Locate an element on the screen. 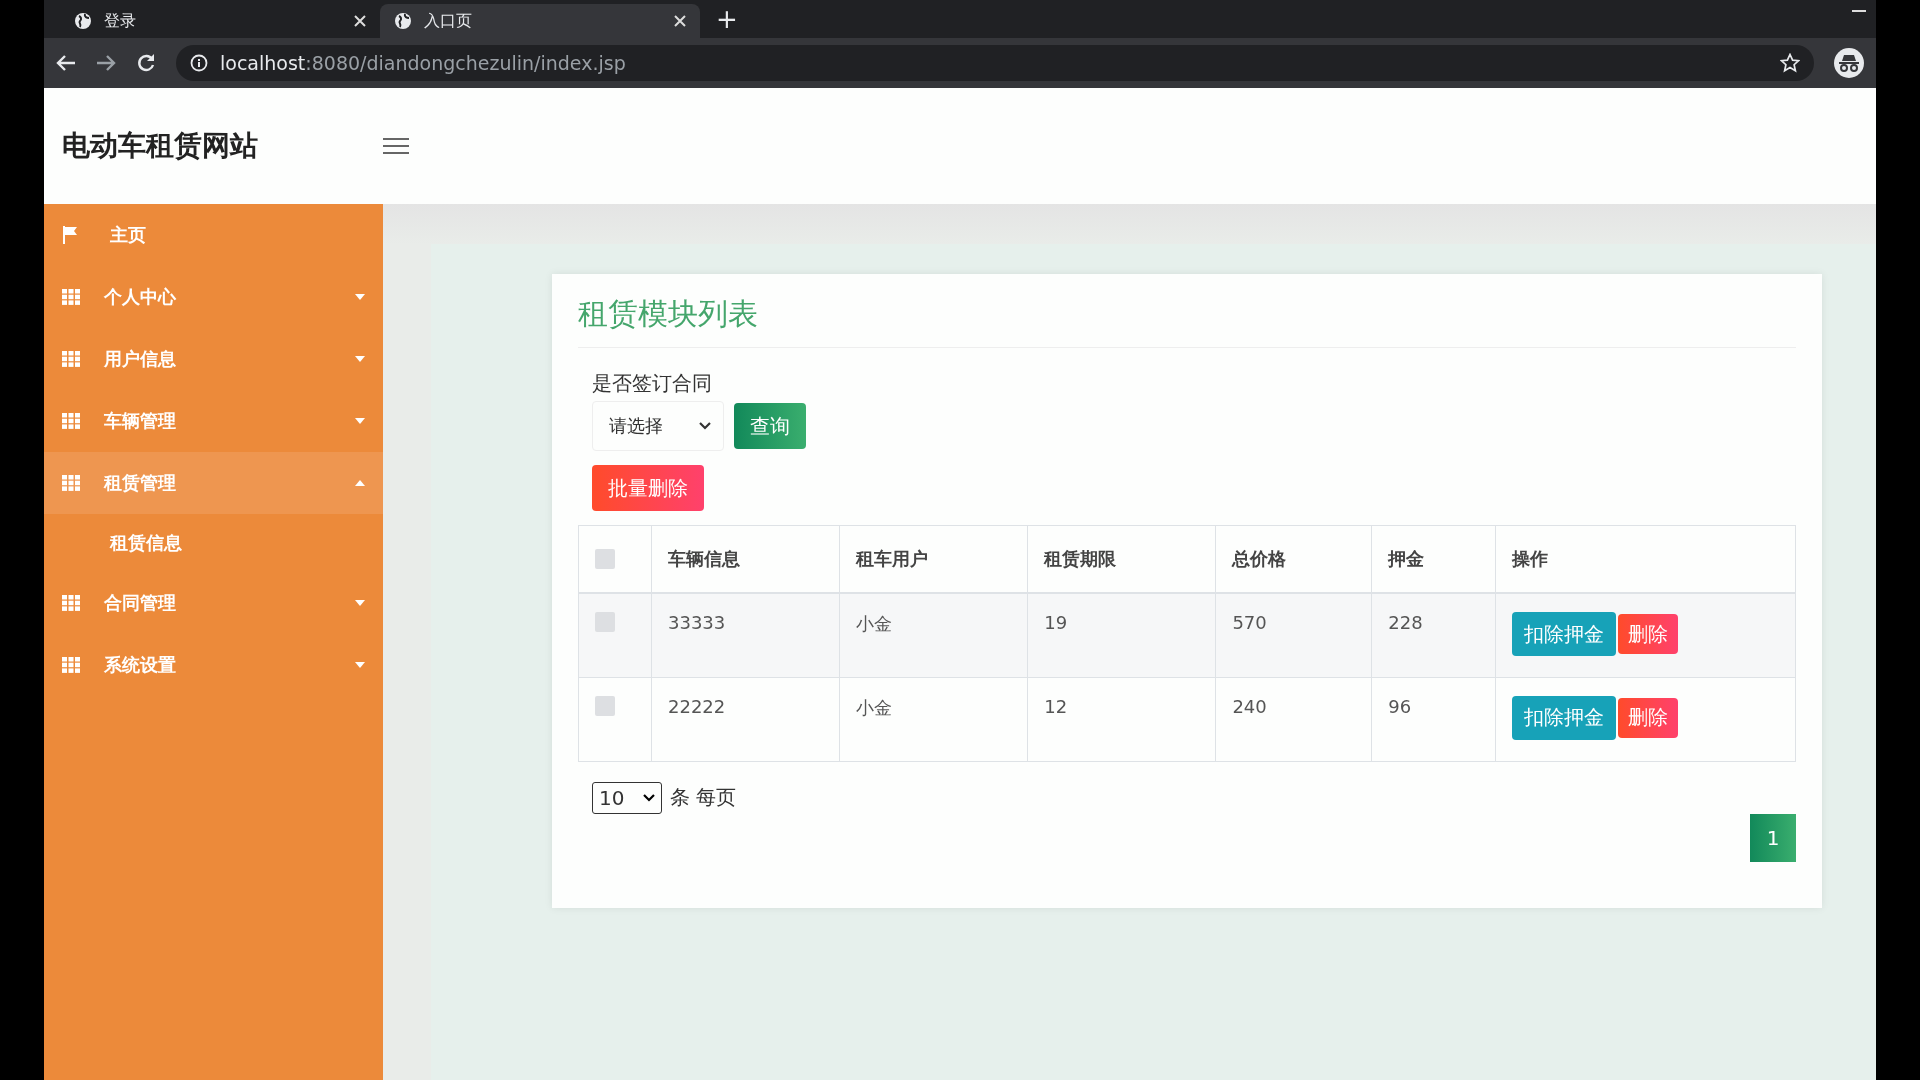  select-all-checkbox is located at coordinates (605, 559).